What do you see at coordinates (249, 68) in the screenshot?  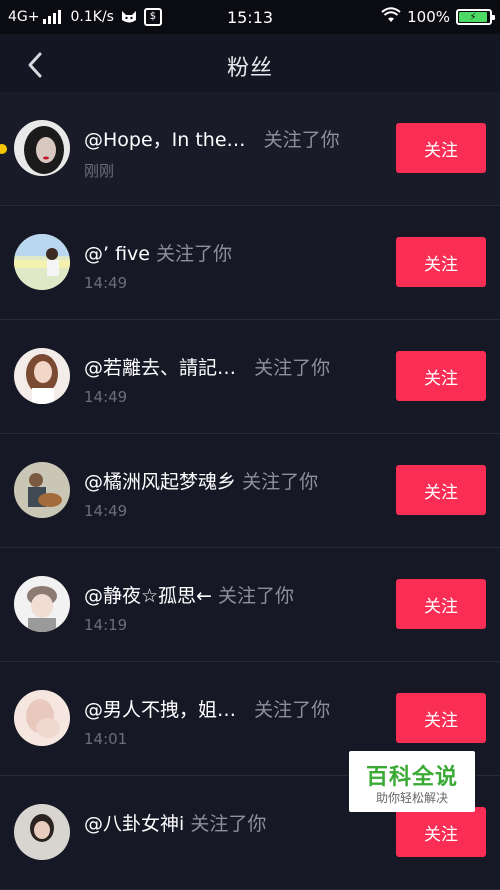 I see `page-title: 粉丝` at bounding box center [249, 68].